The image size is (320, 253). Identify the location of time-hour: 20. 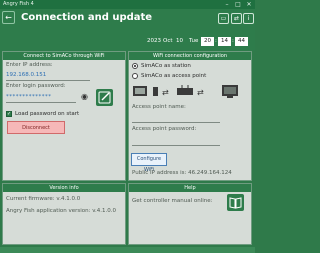
(207, 41).